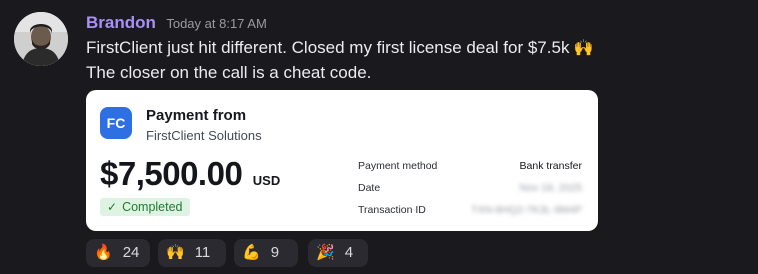 The image size is (758, 274). I want to click on reaction-count: 9, so click(275, 252).